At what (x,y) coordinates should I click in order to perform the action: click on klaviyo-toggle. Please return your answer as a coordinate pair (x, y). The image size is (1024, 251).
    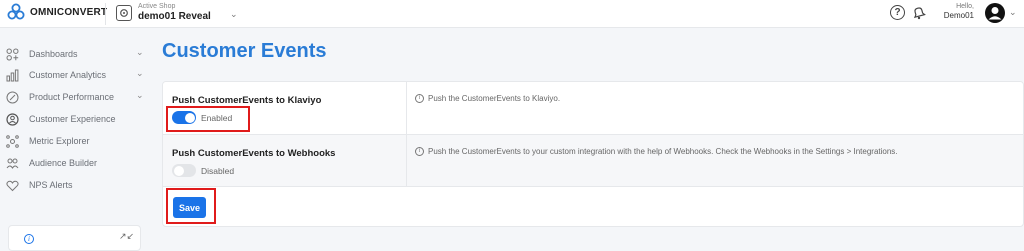
    Looking at the image, I should click on (184, 117).